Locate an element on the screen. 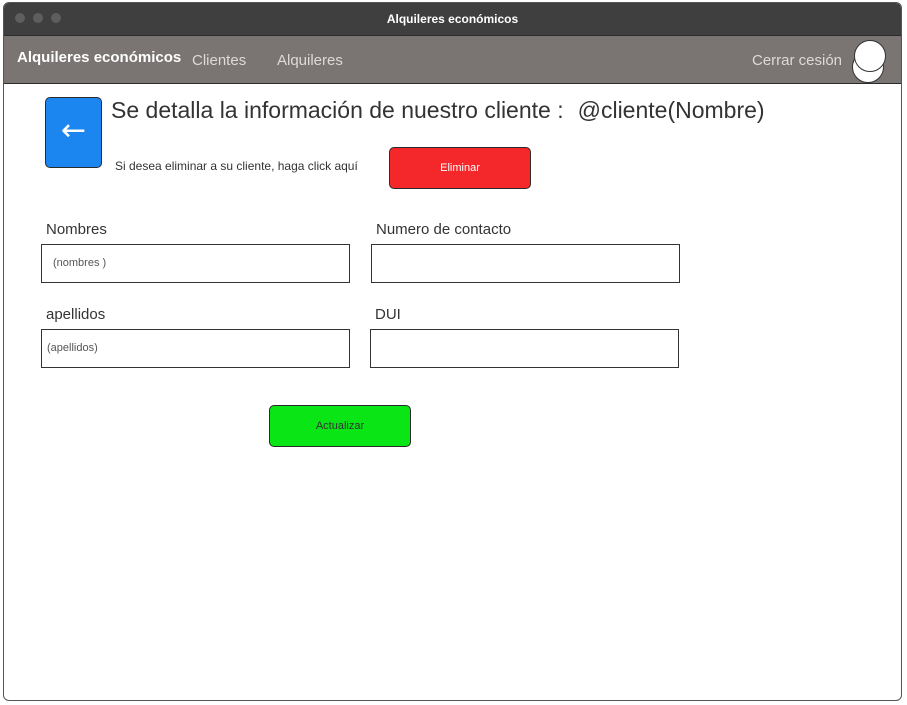 The image size is (907, 705). contacto-label: Numero de contacto is located at coordinates (444, 229).